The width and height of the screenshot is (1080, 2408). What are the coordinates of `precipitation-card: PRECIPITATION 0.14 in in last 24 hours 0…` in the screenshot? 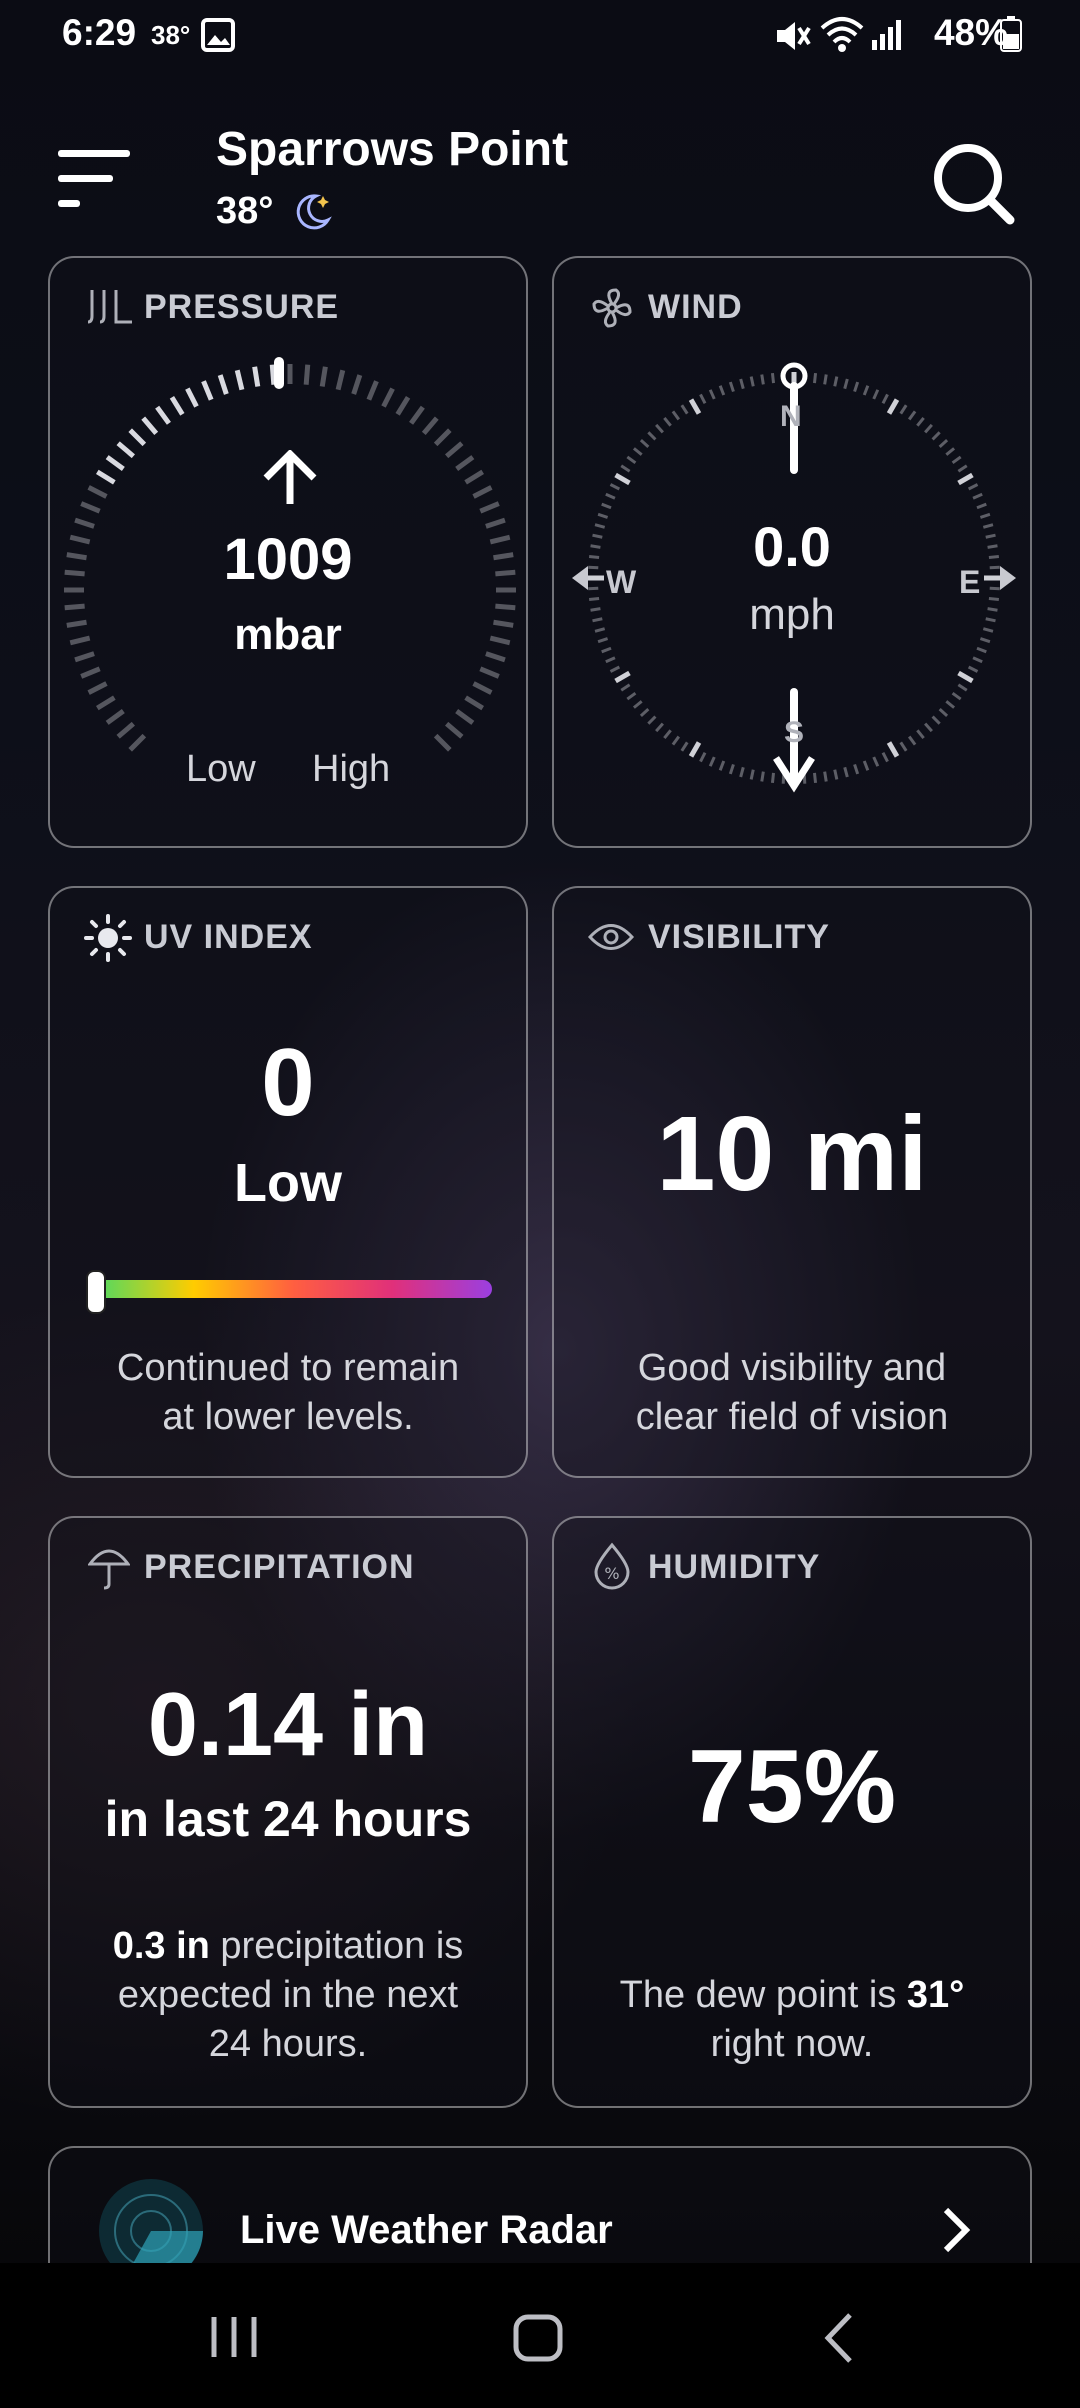 It's located at (288, 1812).